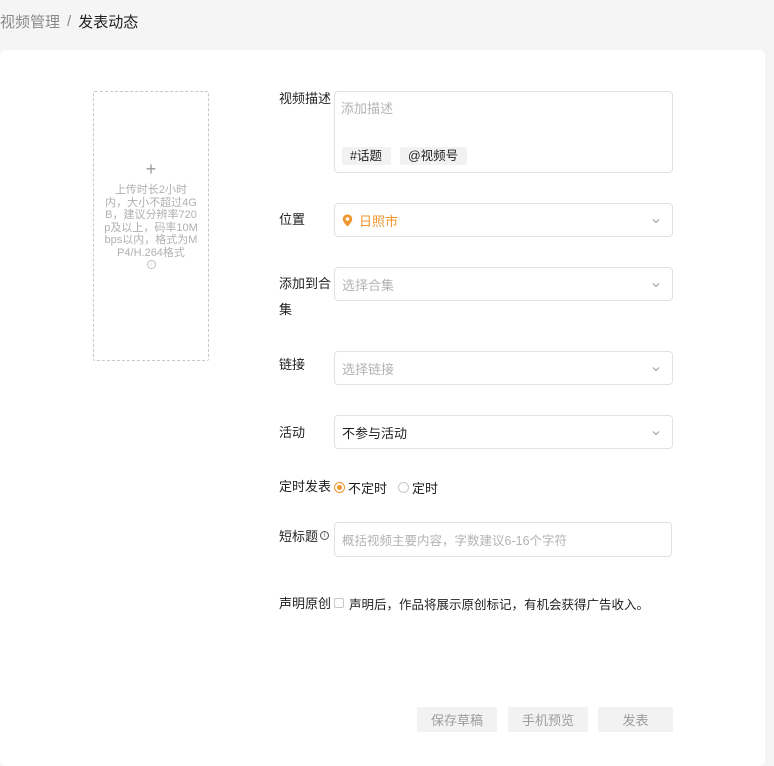 The height and width of the screenshot is (766, 774). Describe the element at coordinates (367, 108) in the screenshot. I see `description-placeholder: 添加描述` at that location.